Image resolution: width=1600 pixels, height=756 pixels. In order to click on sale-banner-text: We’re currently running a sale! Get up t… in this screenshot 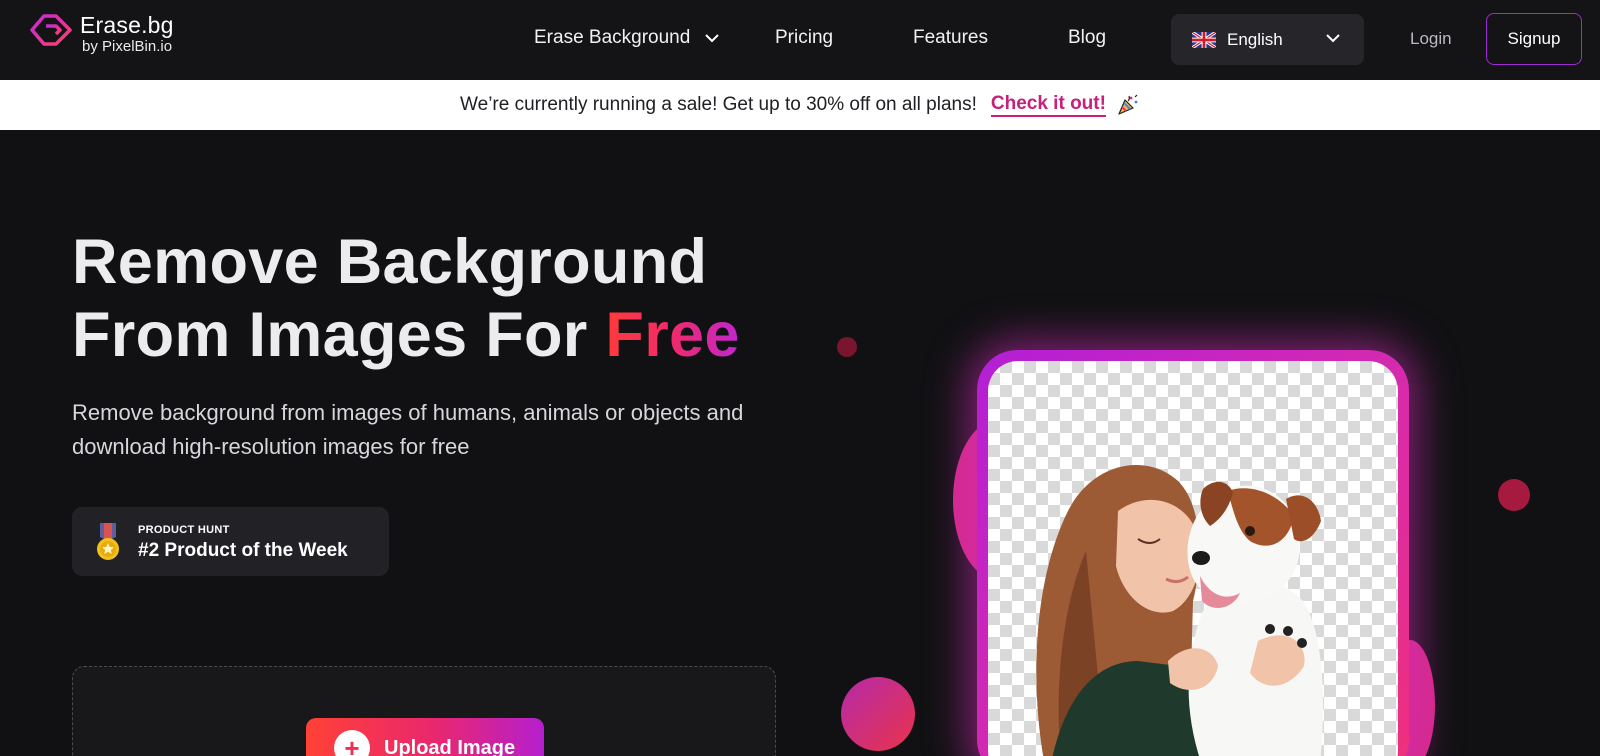, I will do `click(718, 104)`.